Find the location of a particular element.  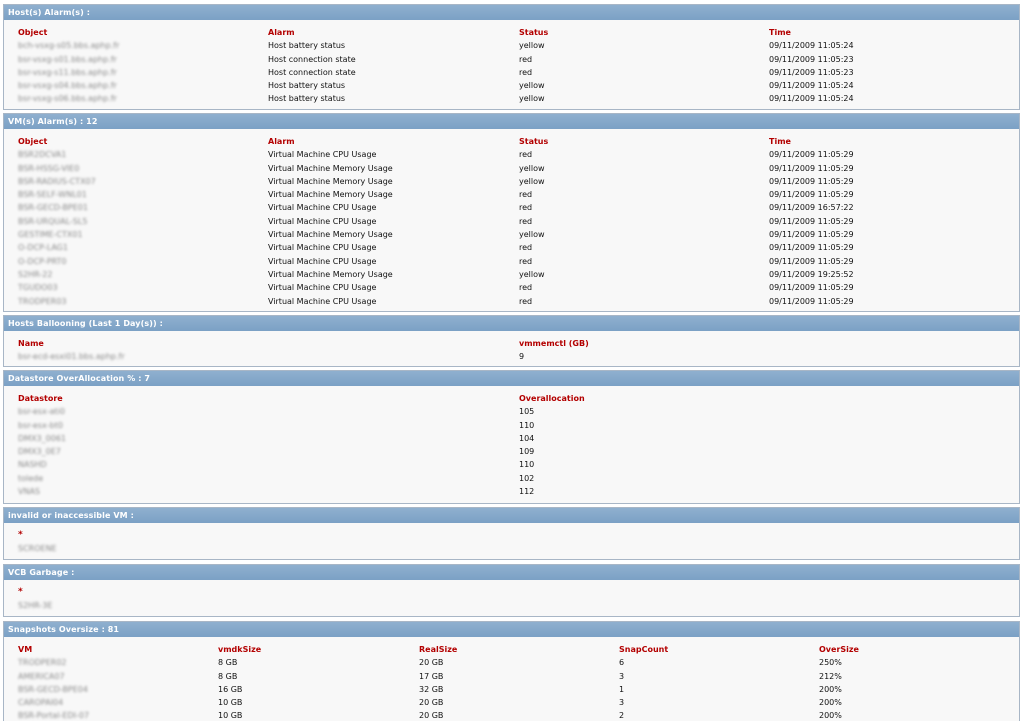

column-header-object: Object is located at coordinates (33, 141).